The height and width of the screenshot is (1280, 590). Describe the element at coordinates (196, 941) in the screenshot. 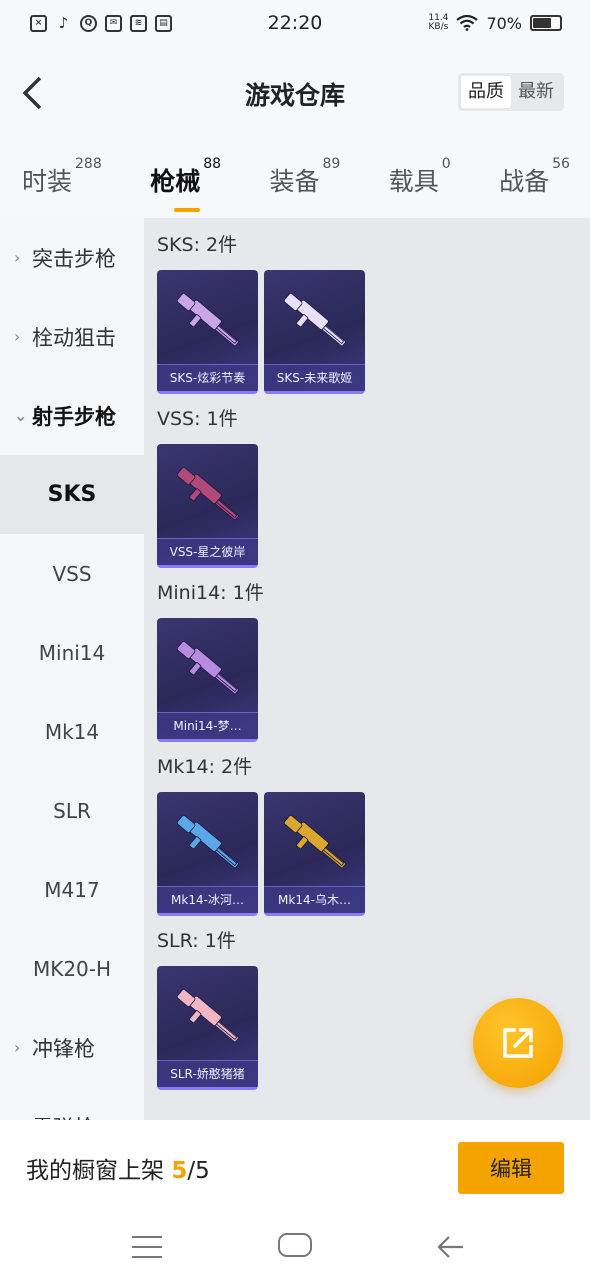

I see `section-title: SLR: 1件` at that location.